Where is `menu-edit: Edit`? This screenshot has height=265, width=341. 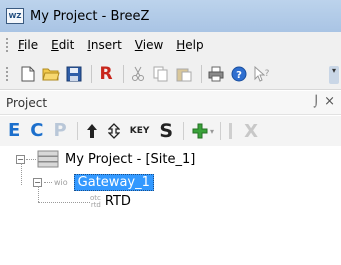
menu-edit: Edit is located at coordinates (62, 45).